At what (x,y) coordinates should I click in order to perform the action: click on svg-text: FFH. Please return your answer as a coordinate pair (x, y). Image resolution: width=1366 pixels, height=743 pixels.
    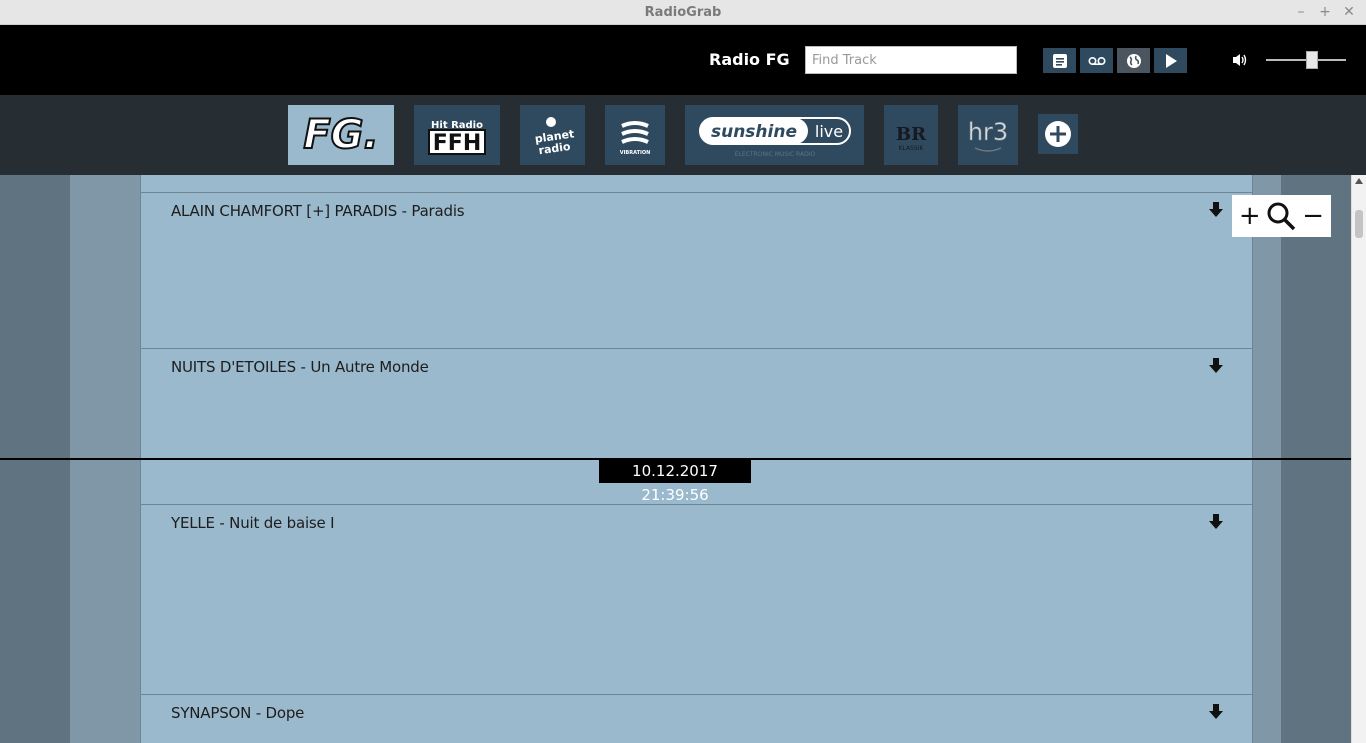
    Looking at the image, I should click on (457, 143).